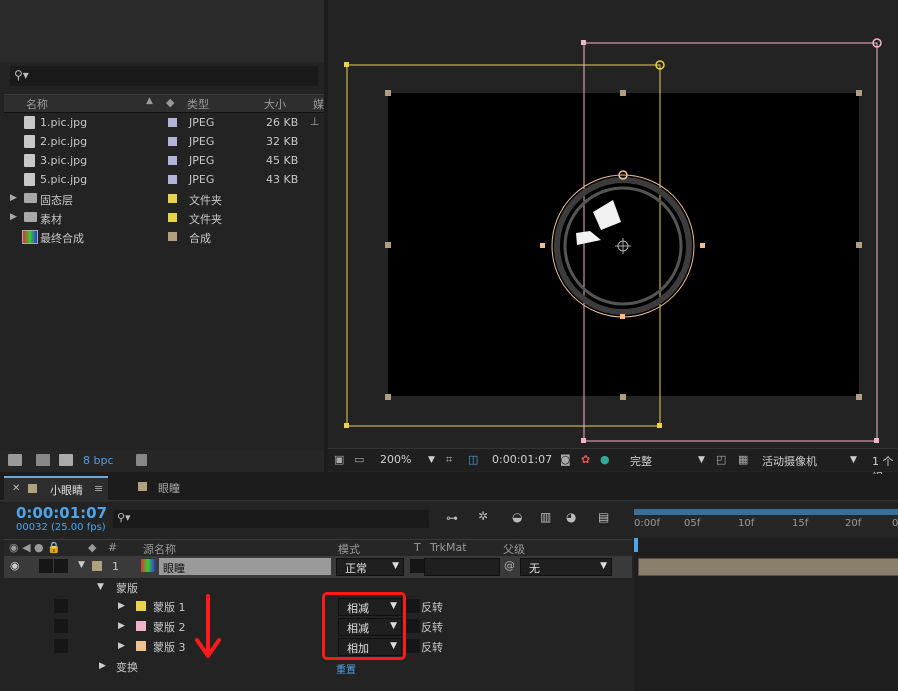 The image size is (898, 691). What do you see at coordinates (452, 518) in the screenshot?
I see `comp-mini-flowchart-icon: ⊶` at bounding box center [452, 518].